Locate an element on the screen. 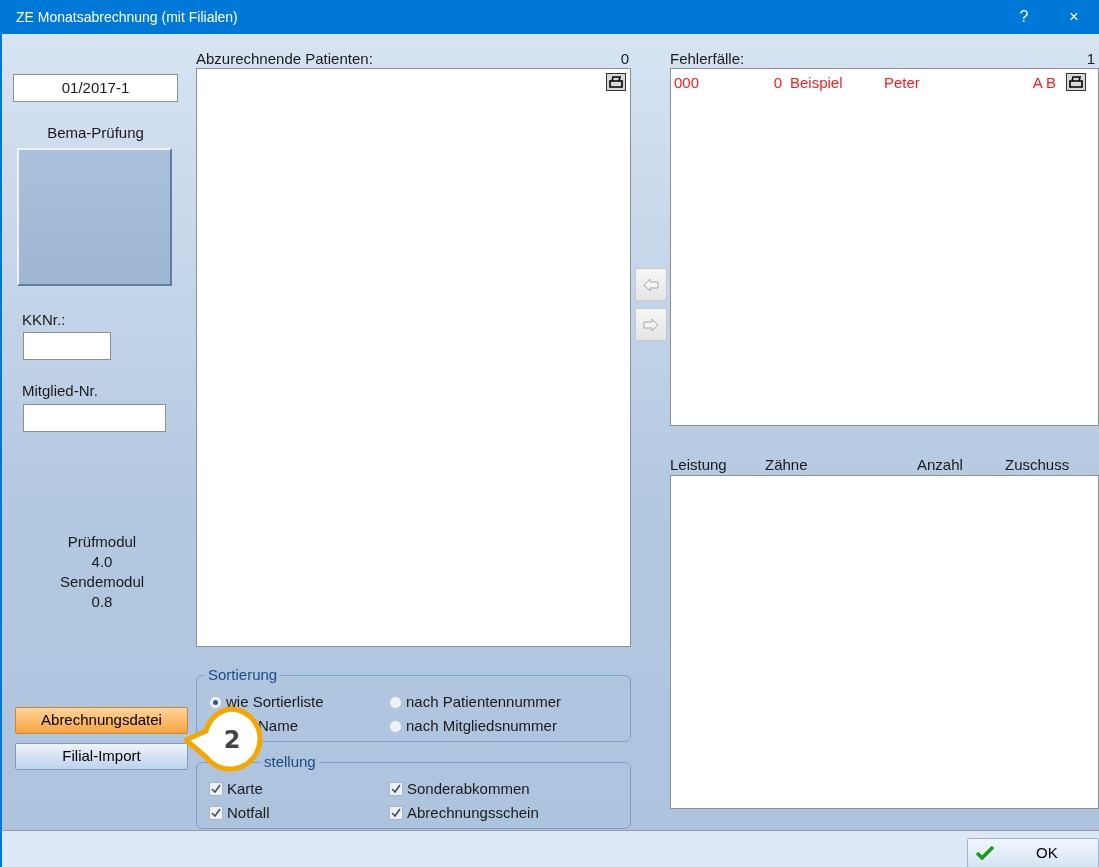  errors-count: 1 is located at coordinates (1090, 59).